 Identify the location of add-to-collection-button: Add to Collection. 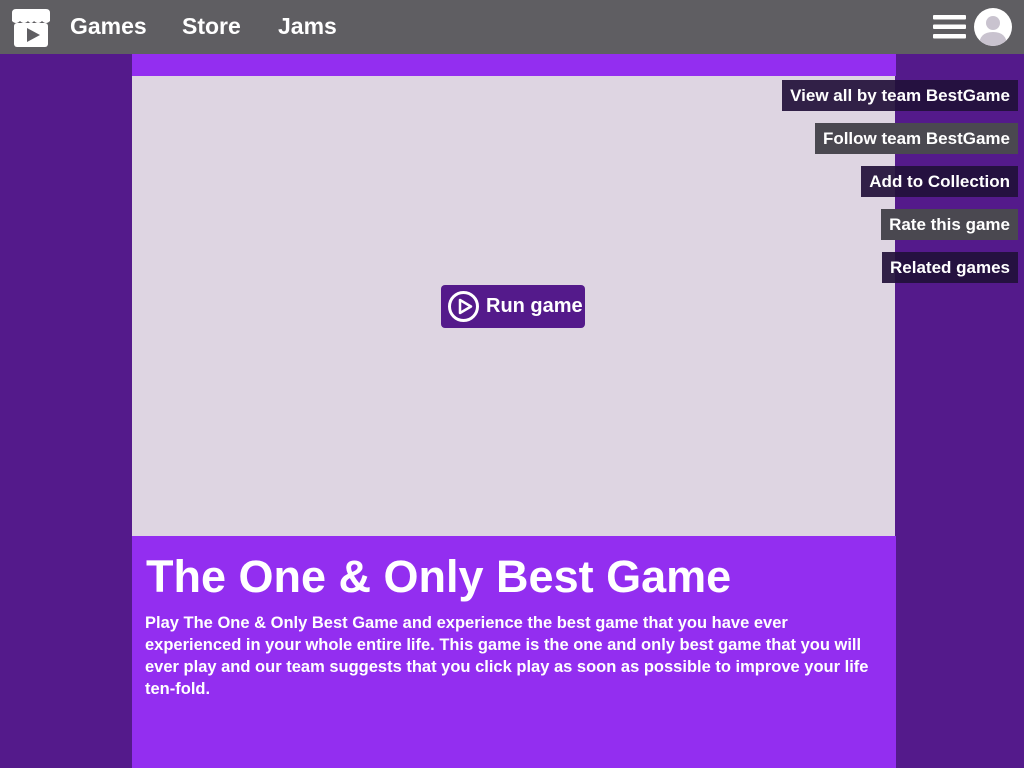
(939, 181).